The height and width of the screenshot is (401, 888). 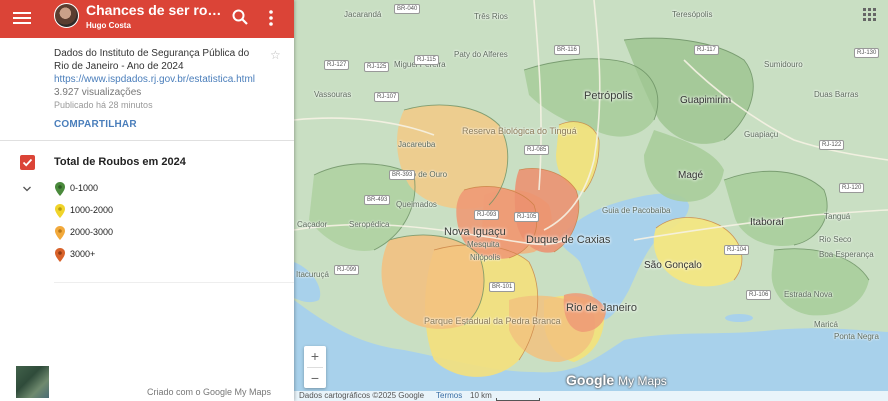 What do you see at coordinates (832, 145) in the screenshot?
I see `road-shield: RJ-122` at bounding box center [832, 145].